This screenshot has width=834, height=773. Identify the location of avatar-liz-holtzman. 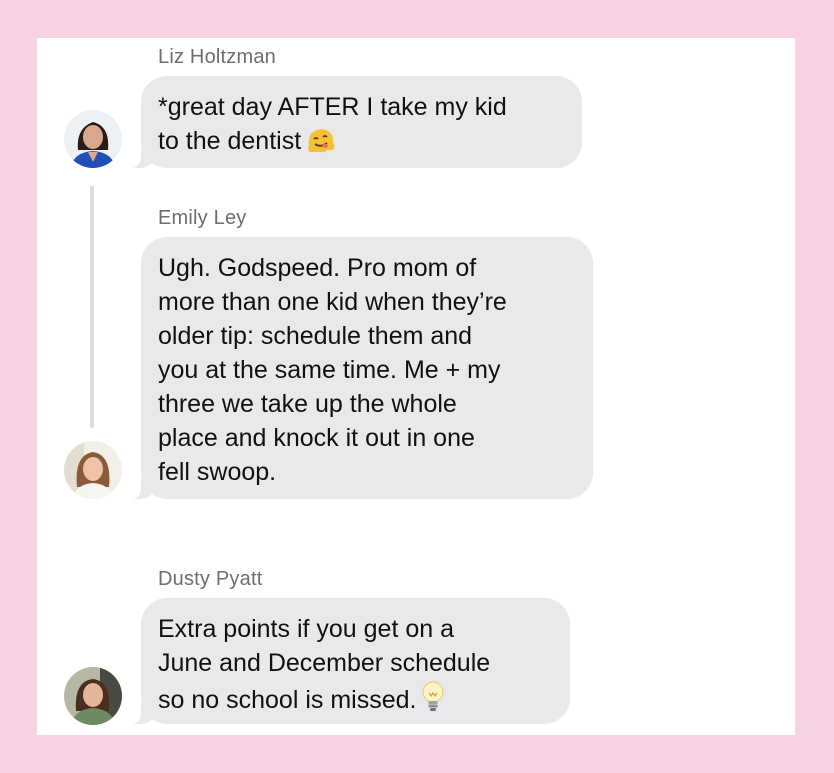
(93, 139).